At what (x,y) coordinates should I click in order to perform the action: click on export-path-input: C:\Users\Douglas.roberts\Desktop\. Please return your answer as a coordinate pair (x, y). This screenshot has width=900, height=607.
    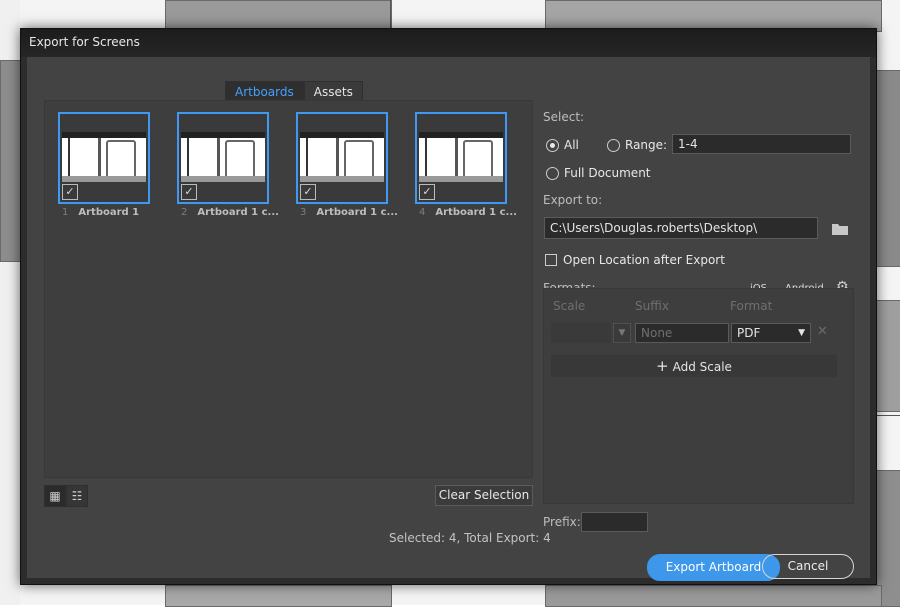
    Looking at the image, I should click on (681, 228).